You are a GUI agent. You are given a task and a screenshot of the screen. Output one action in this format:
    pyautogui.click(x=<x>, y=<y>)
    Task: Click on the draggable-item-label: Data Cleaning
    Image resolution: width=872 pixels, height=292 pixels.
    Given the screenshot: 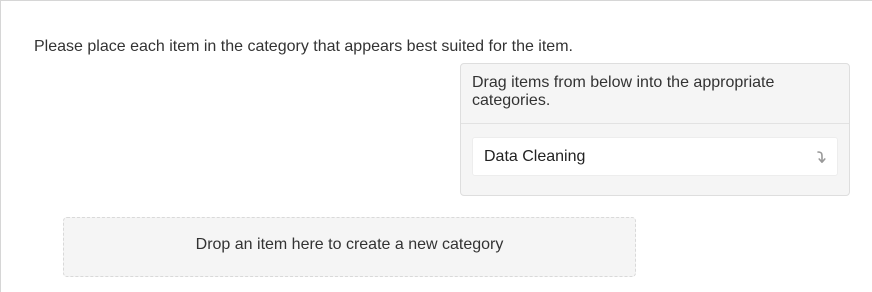 What is the action you would take?
    pyautogui.click(x=535, y=156)
    